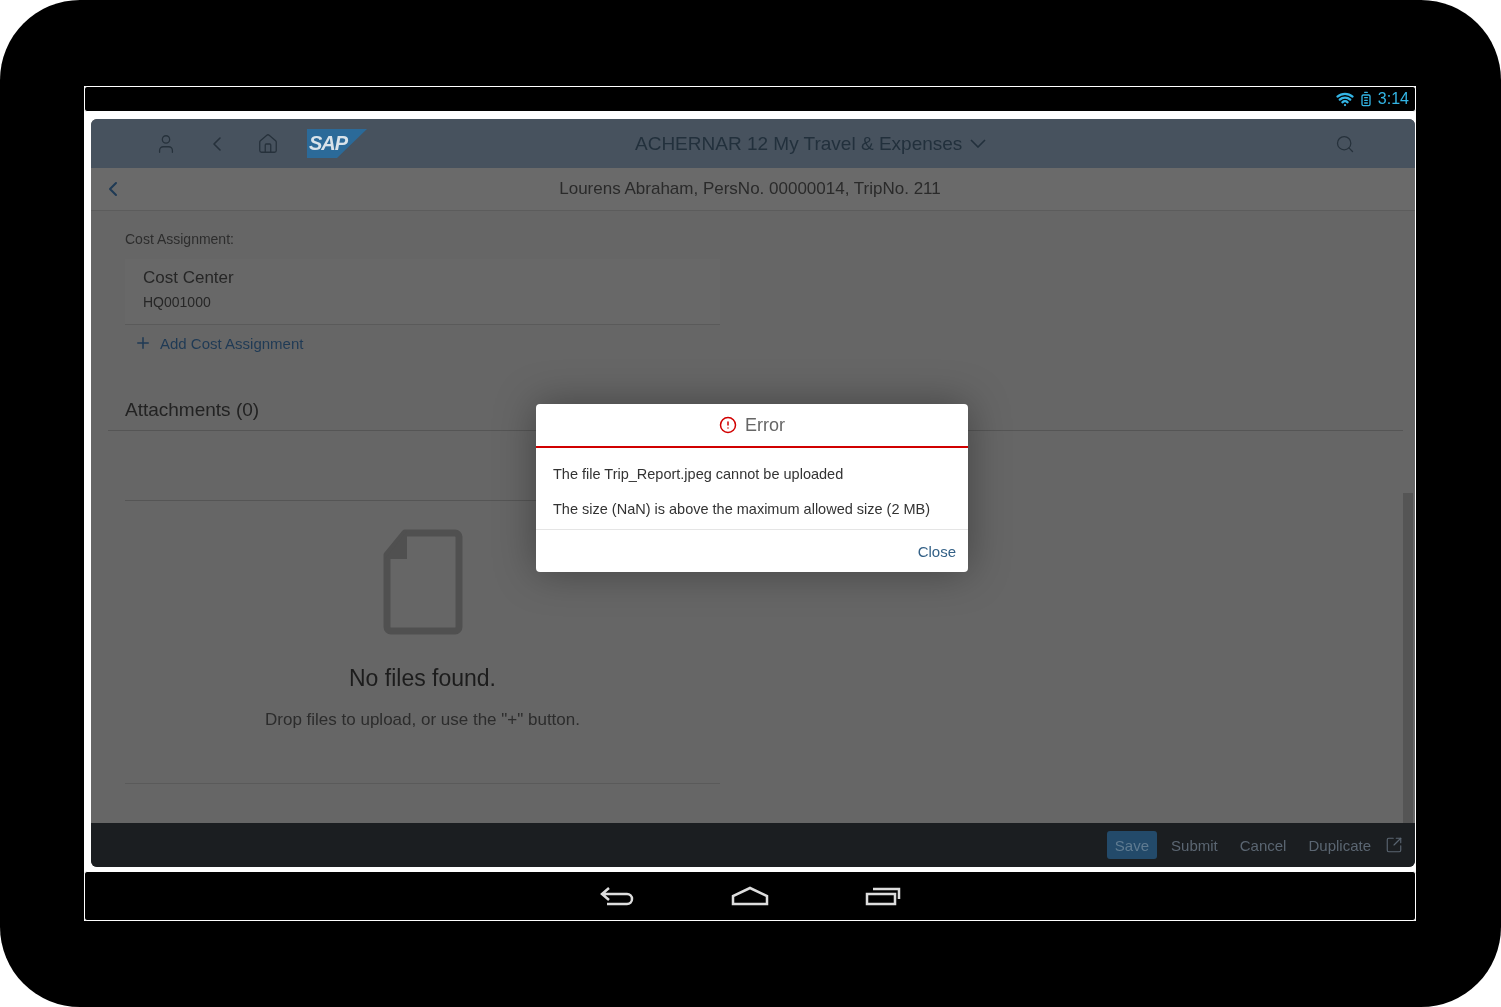 The height and width of the screenshot is (1007, 1501). I want to click on clock-time: 3:14, so click(1393, 99).